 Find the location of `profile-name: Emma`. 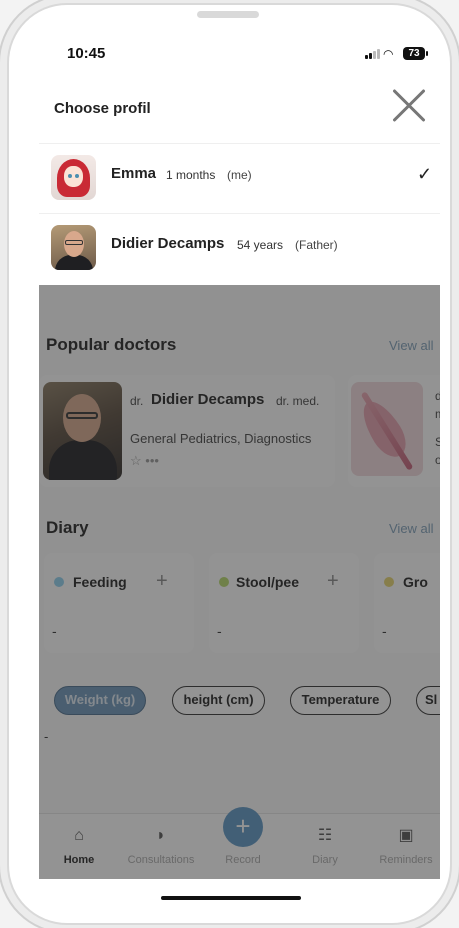

profile-name: Emma is located at coordinates (134, 173).